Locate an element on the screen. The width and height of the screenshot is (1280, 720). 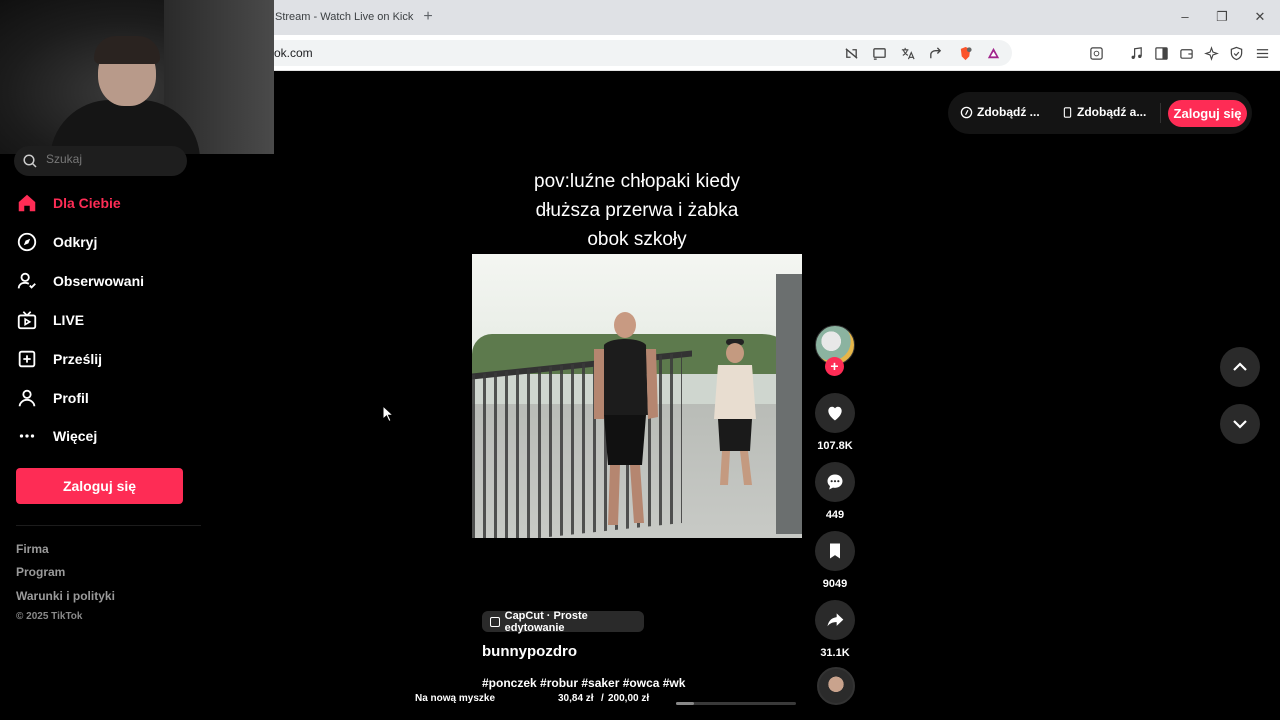
like-button is located at coordinates (835, 413).